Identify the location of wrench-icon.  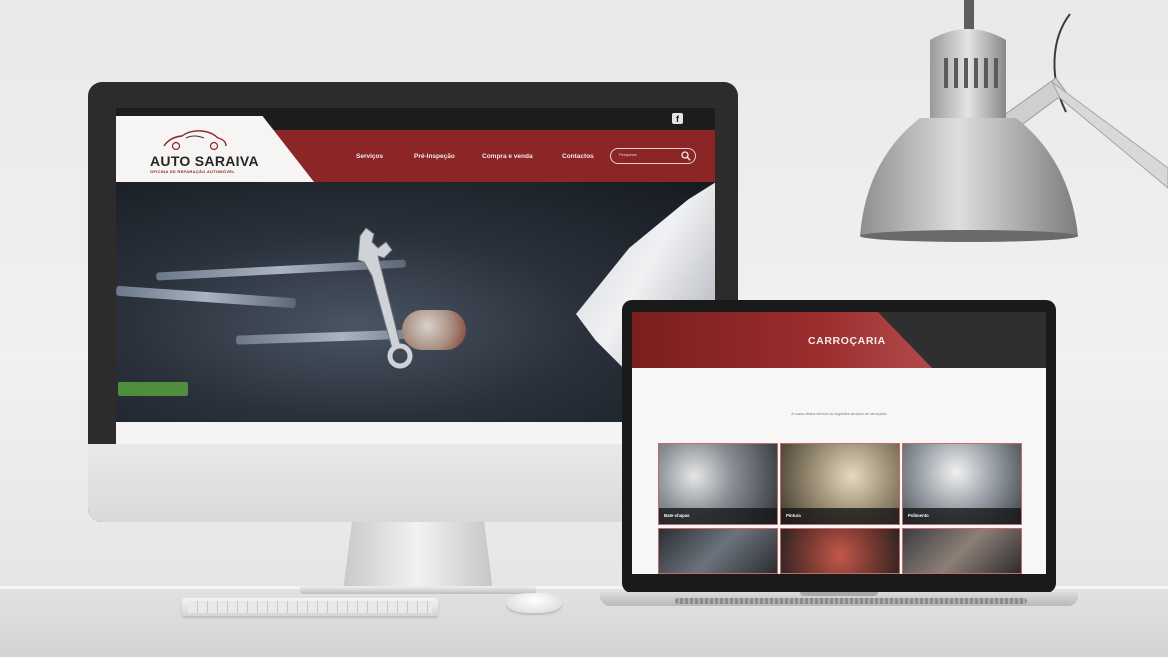
(385, 298).